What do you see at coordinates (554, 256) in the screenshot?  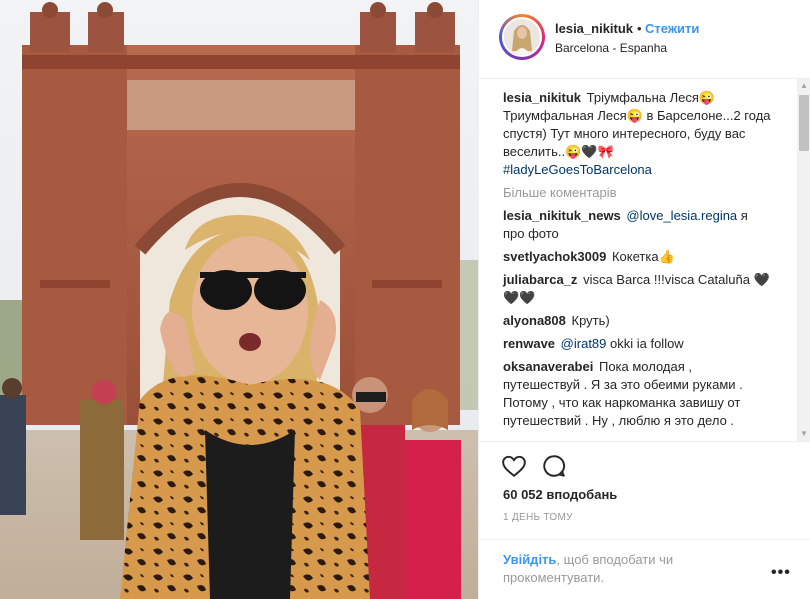 I see `comment-username: svetlyachok3009` at bounding box center [554, 256].